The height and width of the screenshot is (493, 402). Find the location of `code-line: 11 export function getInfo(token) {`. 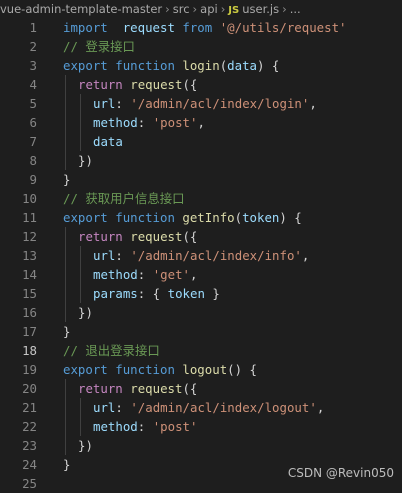

code-line: 11 export function getInfo(token) { is located at coordinates (201, 217).